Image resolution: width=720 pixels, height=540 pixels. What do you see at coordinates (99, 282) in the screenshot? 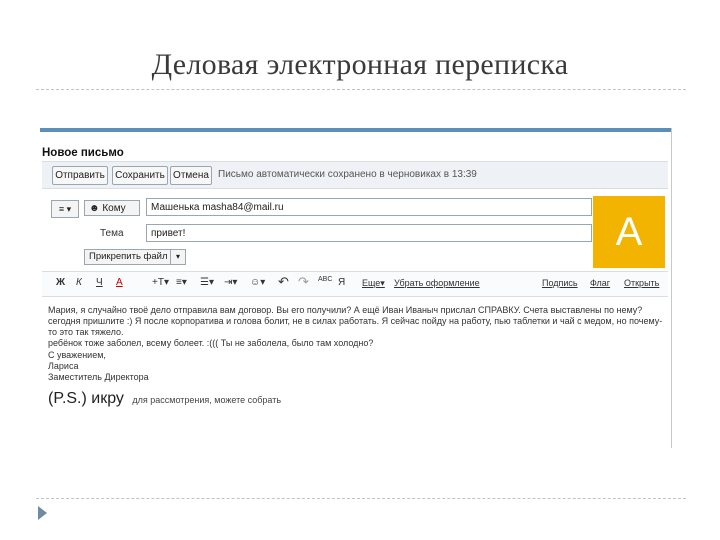
I see `underline-button: Ч` at bounding box center [99, 282].